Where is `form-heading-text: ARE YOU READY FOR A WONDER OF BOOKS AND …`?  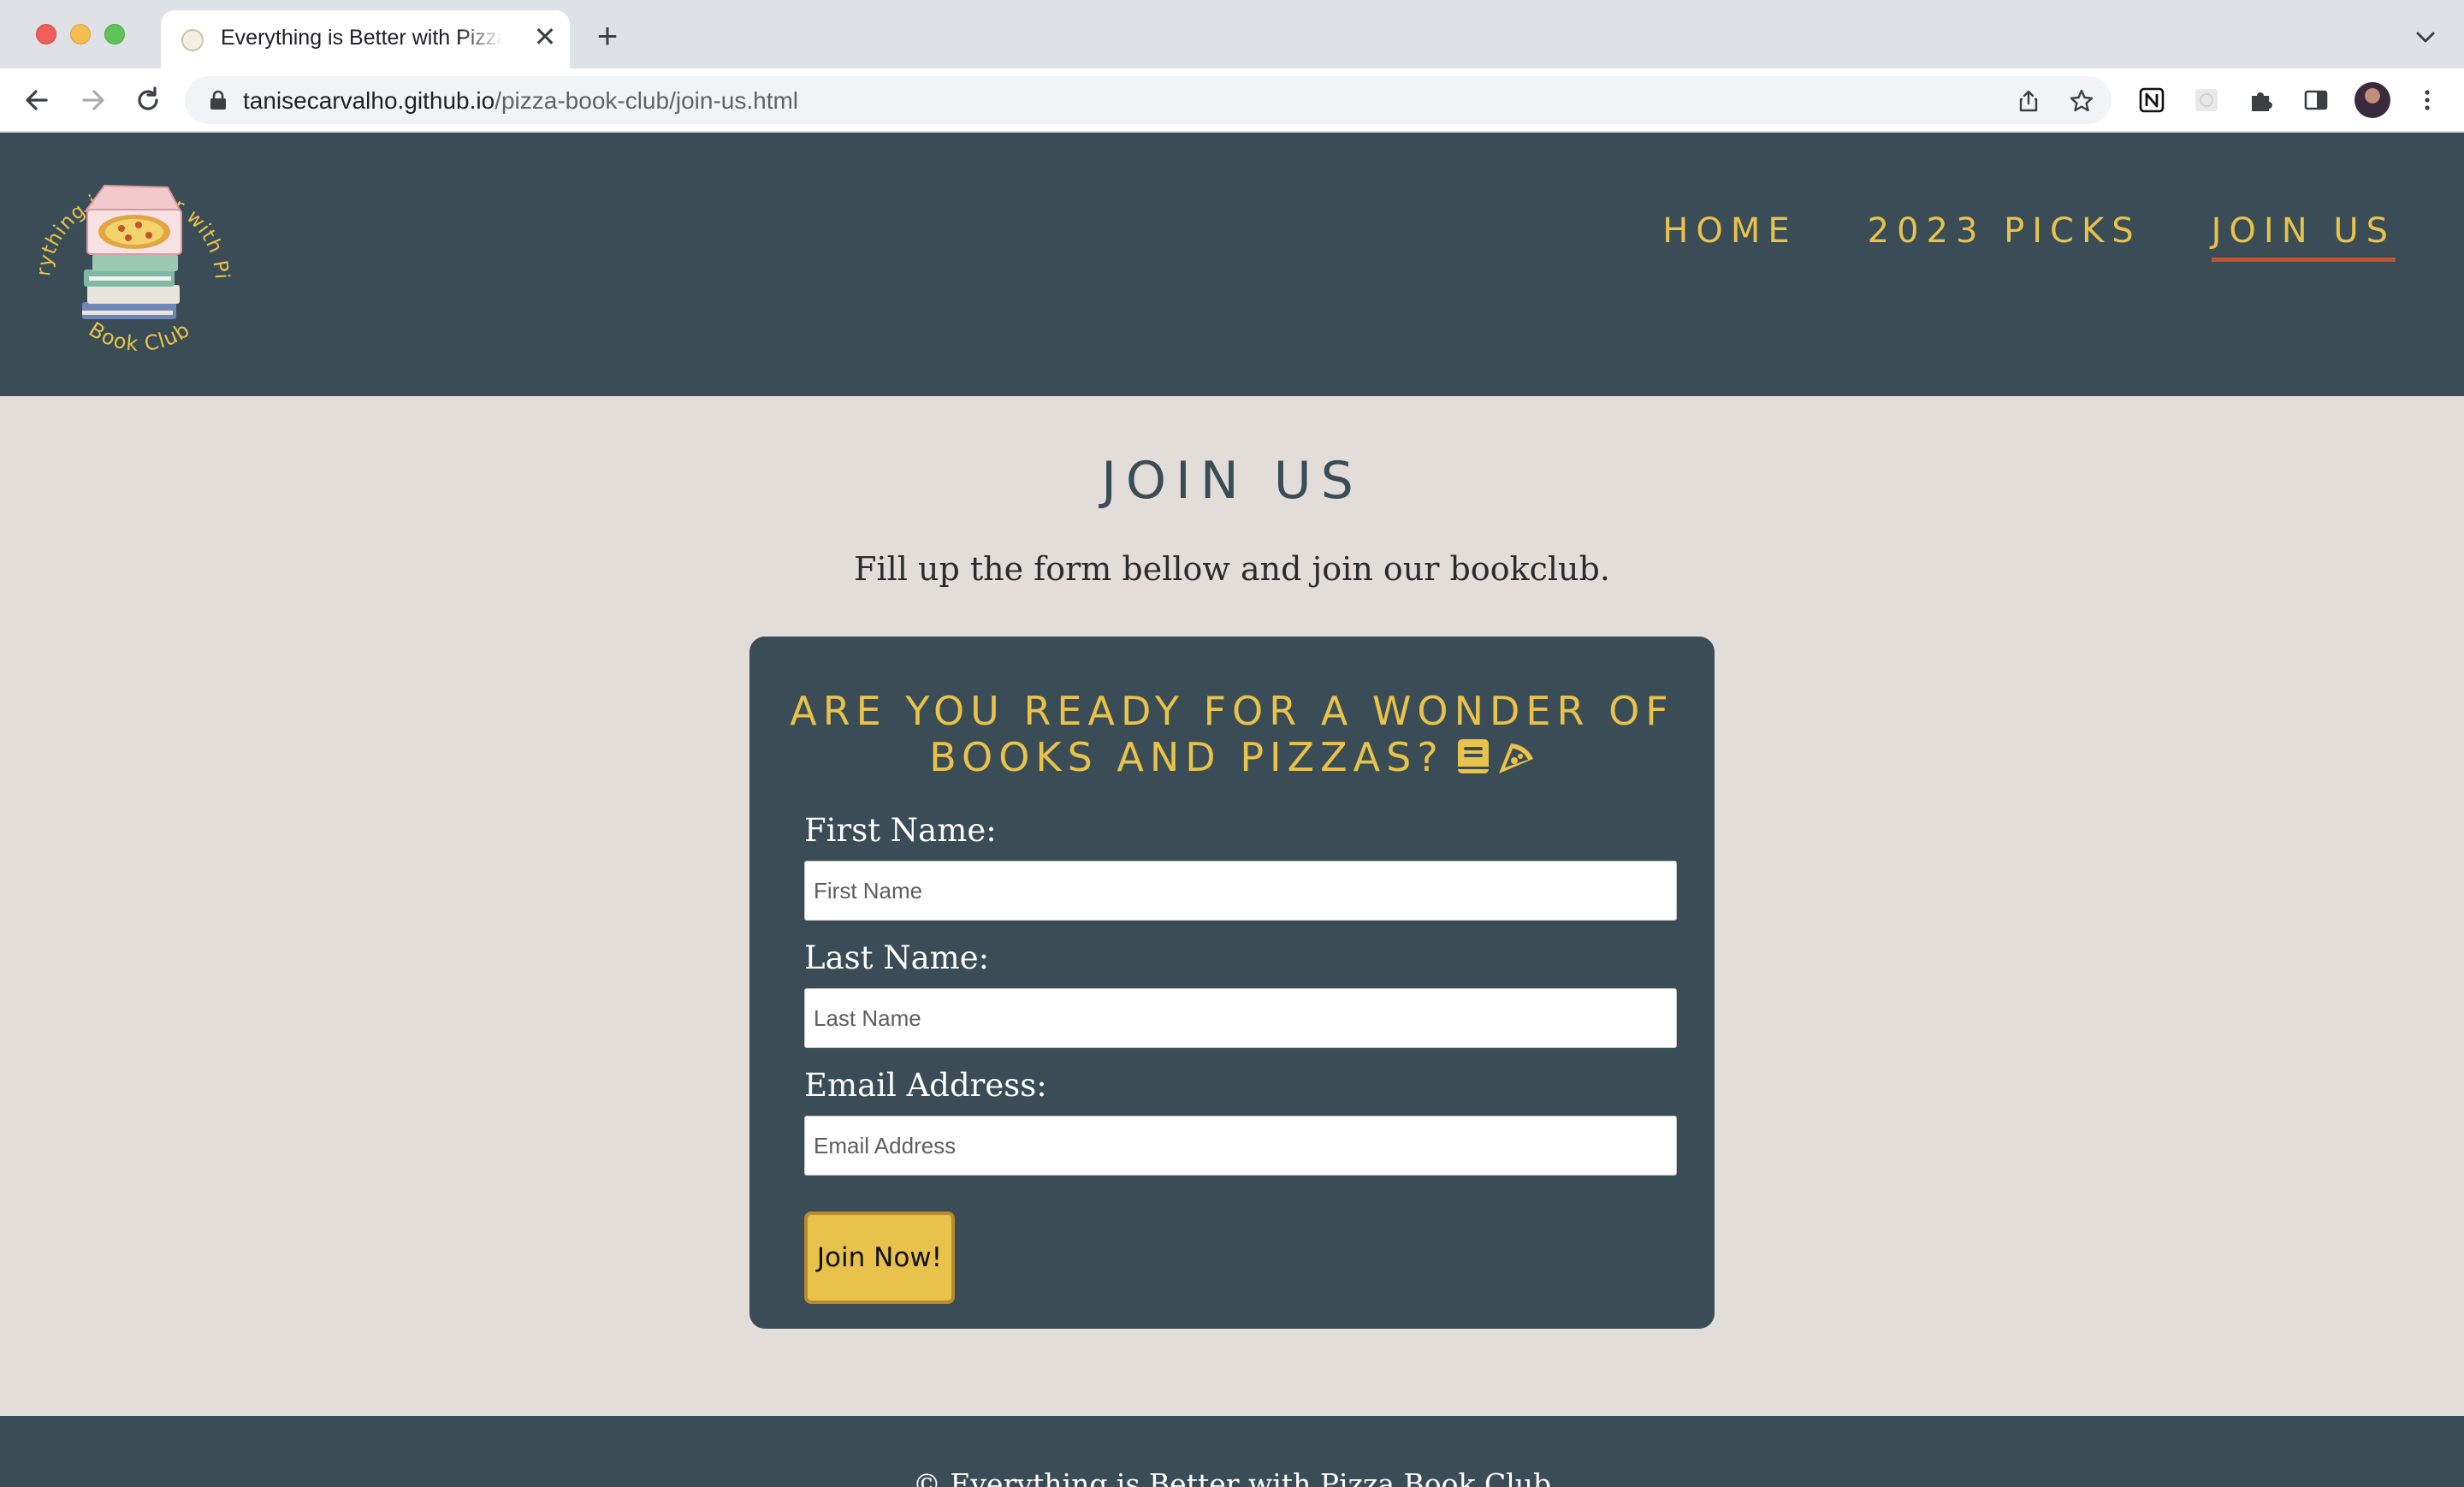
form-heading-text: ARE YOU READY FOR A WONDER OF BOOKS AND … is located at coordinates (1232, 734).